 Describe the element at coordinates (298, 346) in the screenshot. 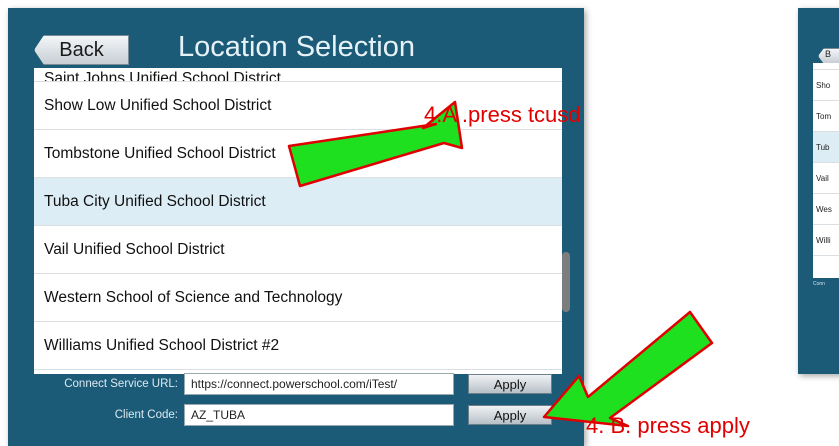

I see `list-item: Williams Unified School District #2` at that location.